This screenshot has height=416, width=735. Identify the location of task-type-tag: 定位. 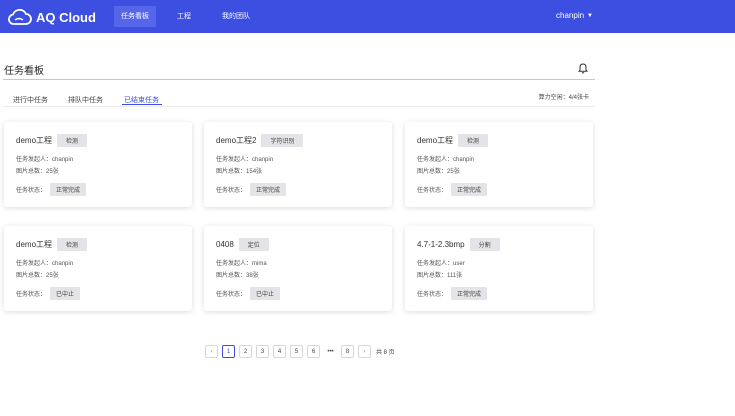
(253, 244).